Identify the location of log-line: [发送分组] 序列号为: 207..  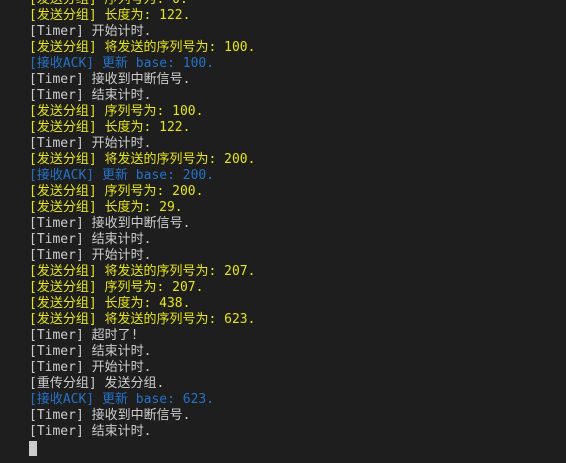
(116, 287).